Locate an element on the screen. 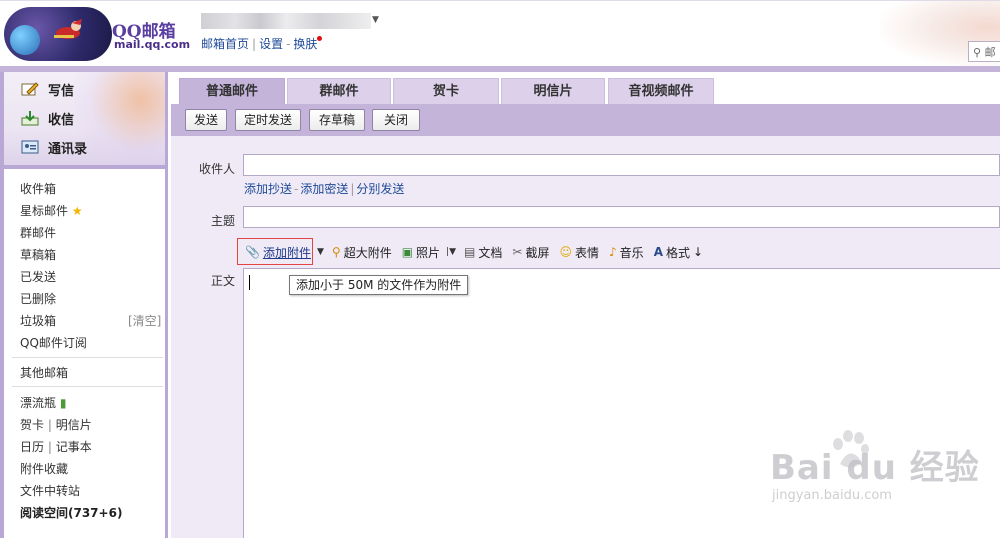 This screenshot has width=1000, height=538. screenshot-label: 截屏 is located at coordinates (537, 252).